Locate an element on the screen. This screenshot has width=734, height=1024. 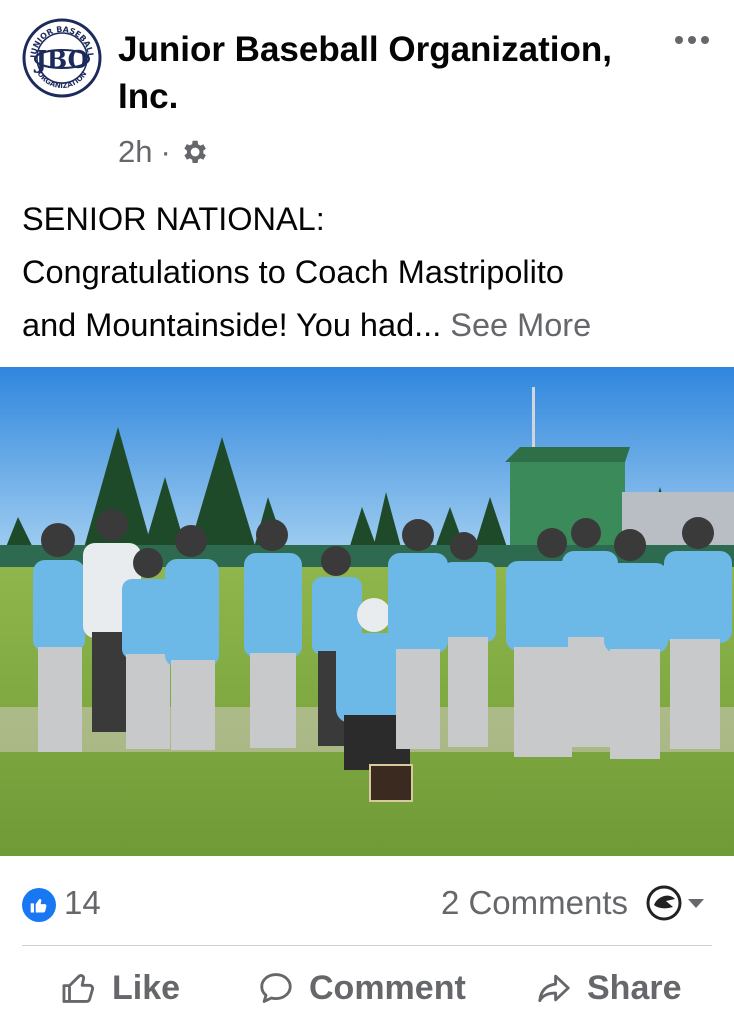
post-meta: 2h · is located at coordinates (163, 152).